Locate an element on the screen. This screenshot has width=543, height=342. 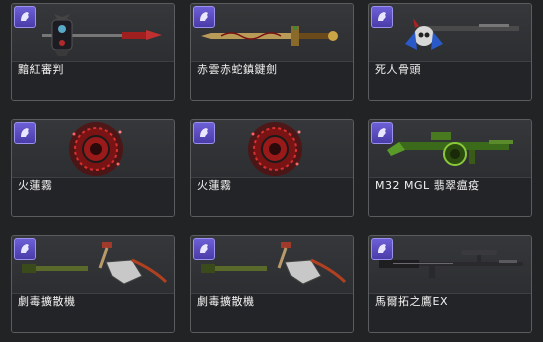
weapon-card-7: 劇毒擴散機 is located at coordinates (93, 284).